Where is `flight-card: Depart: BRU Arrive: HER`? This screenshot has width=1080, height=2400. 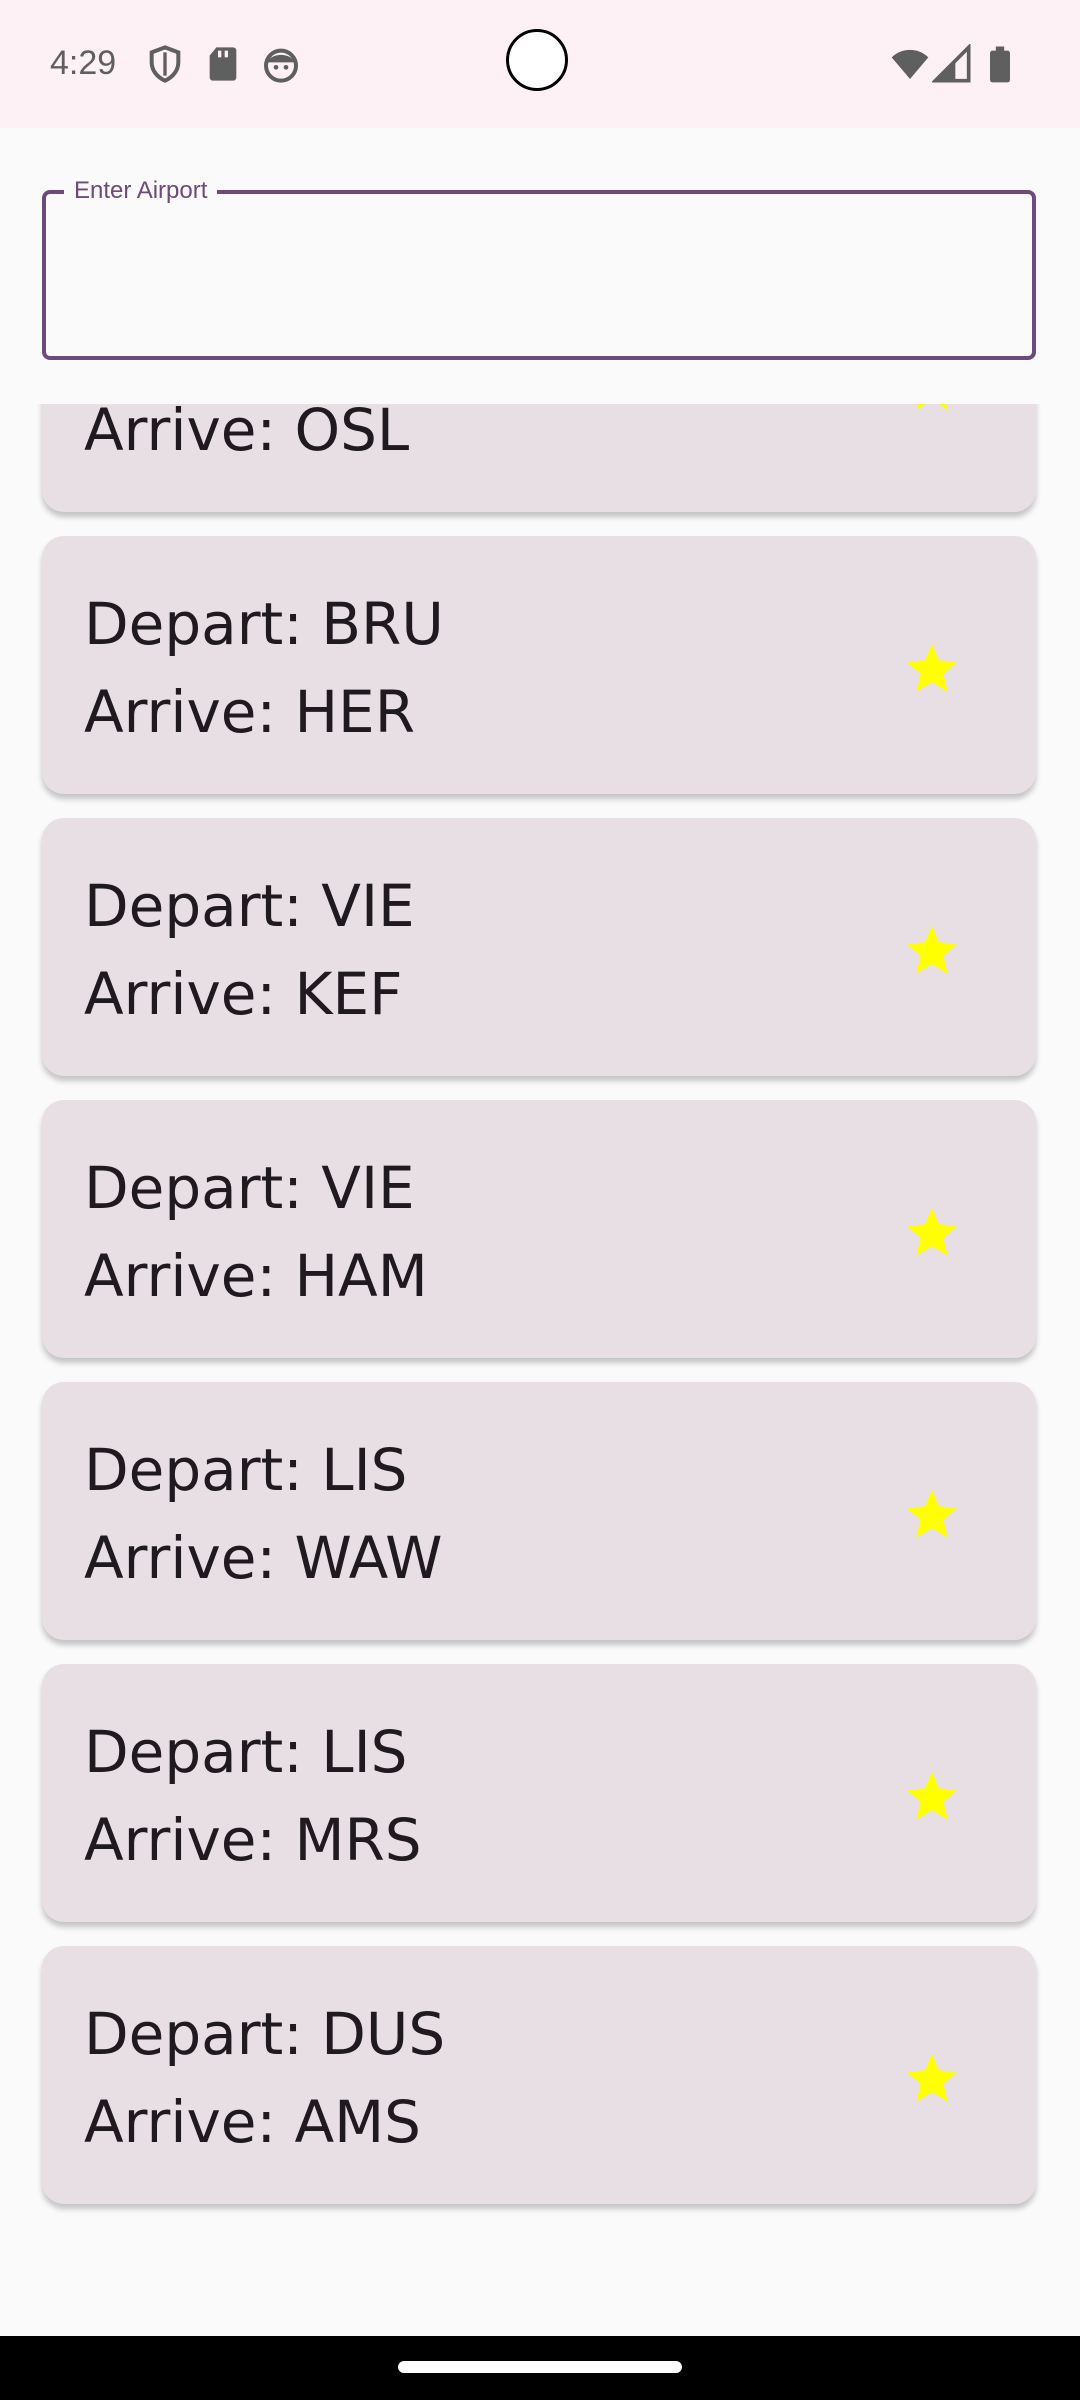 flight-card: Depart: BRU Arrive: HER is located at coordinates (539, 665).